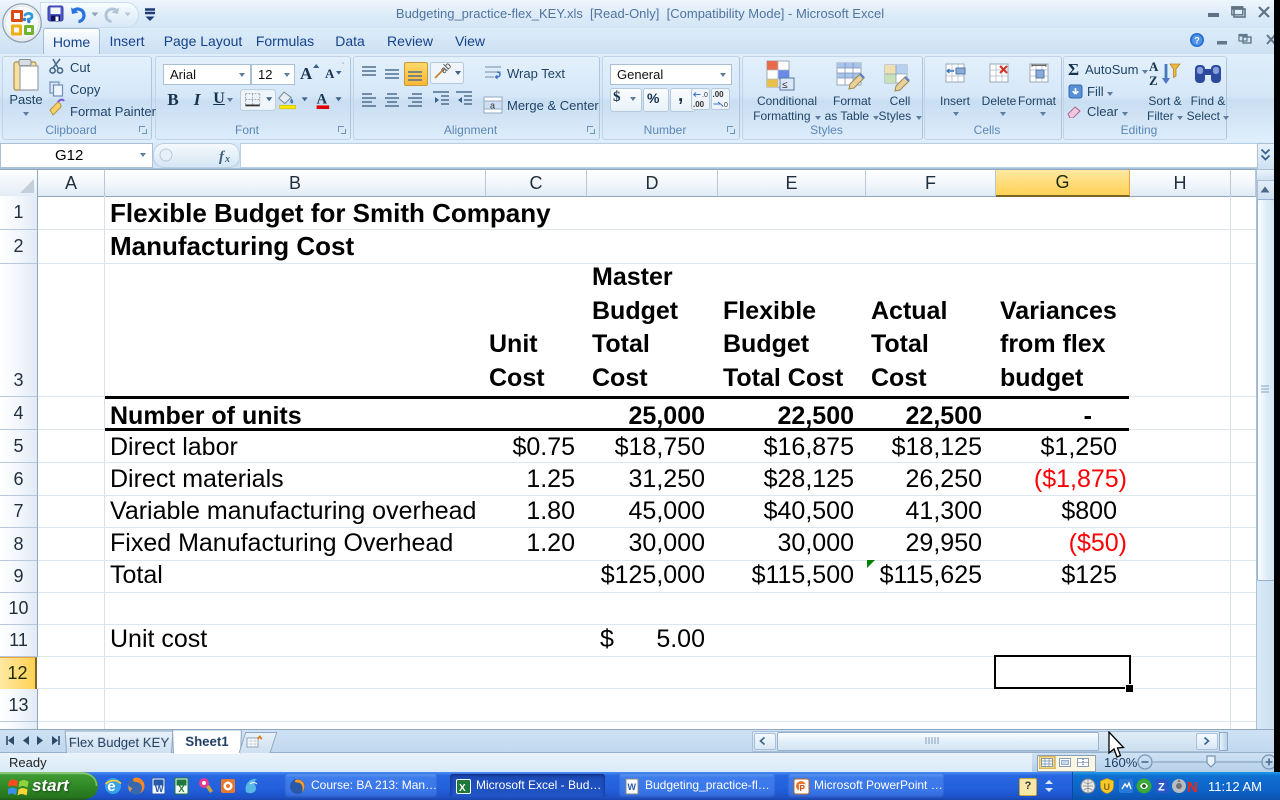  What do you see at coordinates (1192, 787) in the screenshot?
I see `svg-text: N` at bounding box center [1192, 787].